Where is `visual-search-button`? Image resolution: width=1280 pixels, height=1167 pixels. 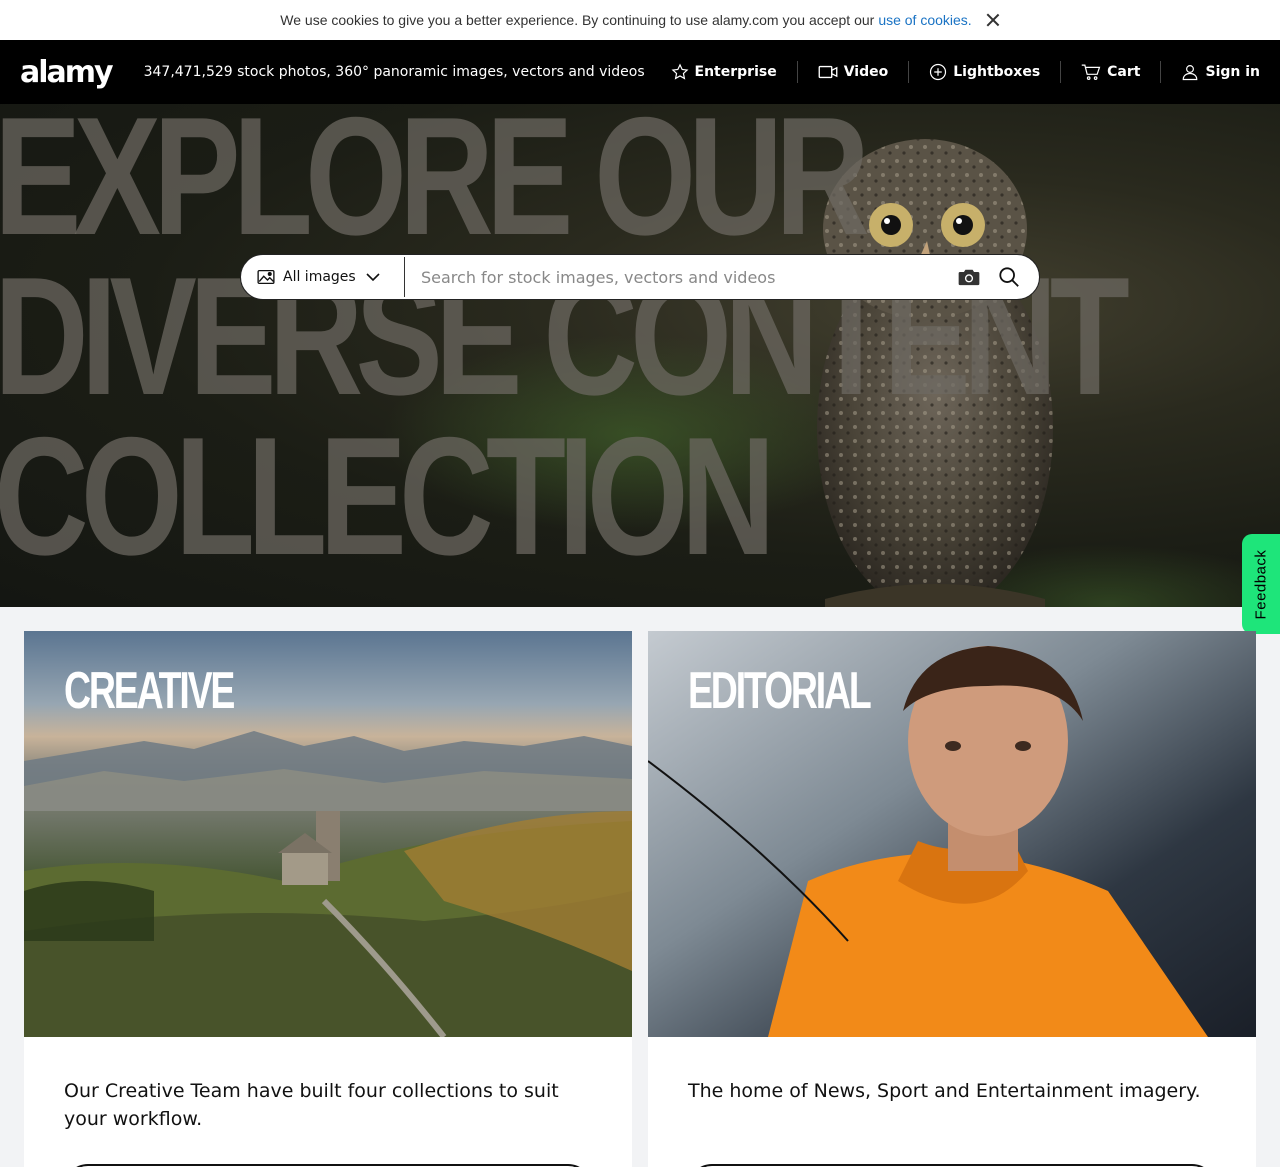 visual-search-button is located at coordinates (969, 277).